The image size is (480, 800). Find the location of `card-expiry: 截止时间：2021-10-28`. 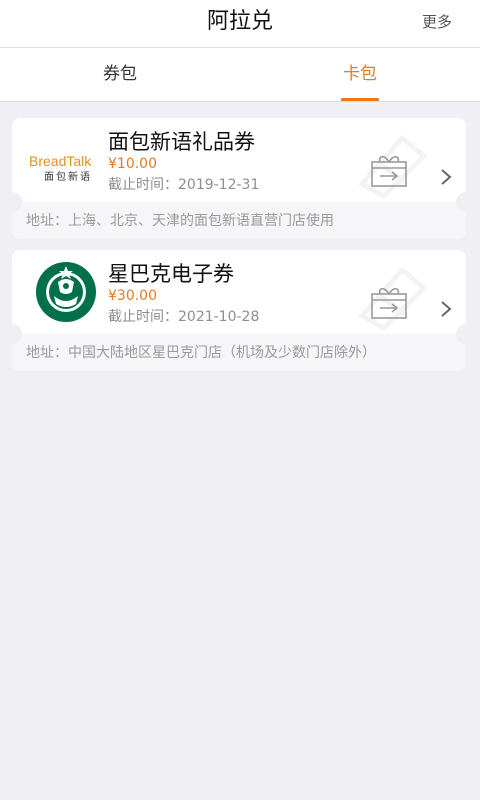

card-expiry: 截止时间：2021-10-28 is located at coordinates (183, 316).